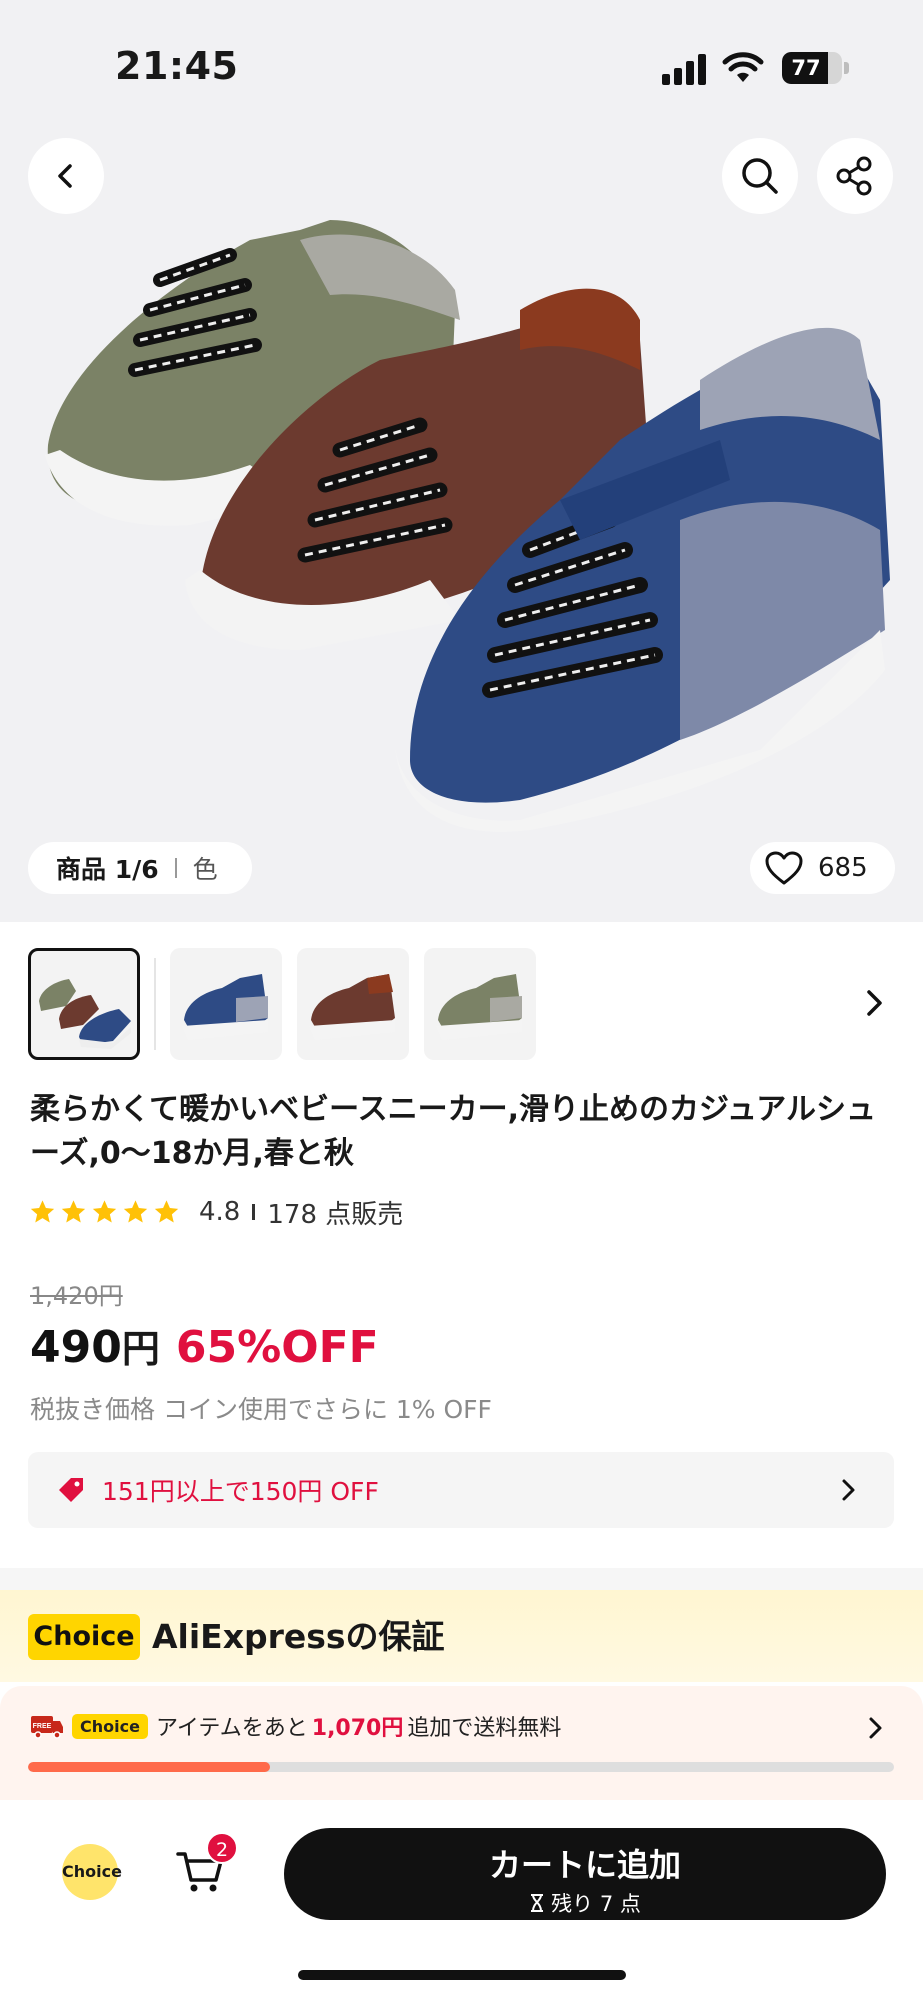 The width and height of the screenshot is (923, 2000). I want to click on thumbnail-divider, so click(155, 1004).